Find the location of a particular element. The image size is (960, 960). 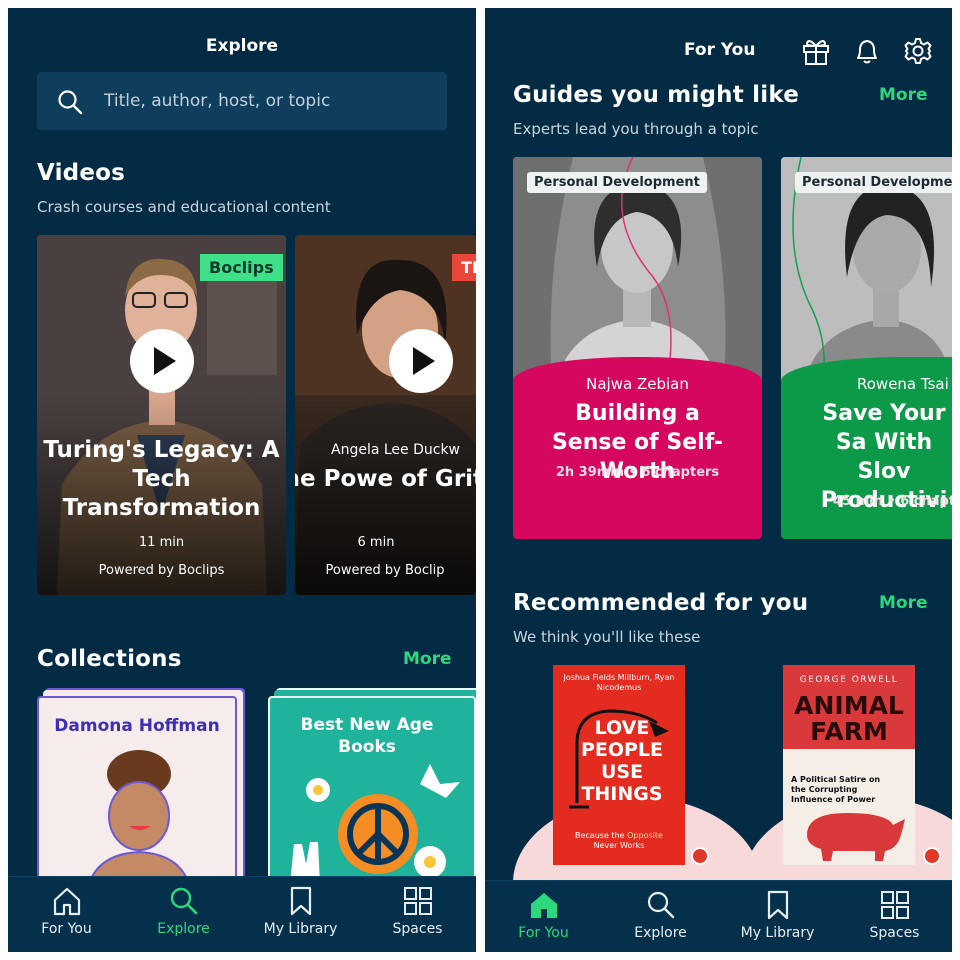

bell-icon is located at coordinates (867, 51).